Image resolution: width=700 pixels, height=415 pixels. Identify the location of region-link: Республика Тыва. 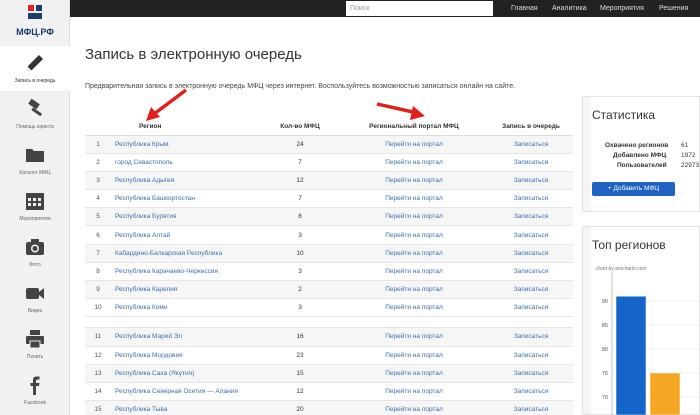
(186, 407).